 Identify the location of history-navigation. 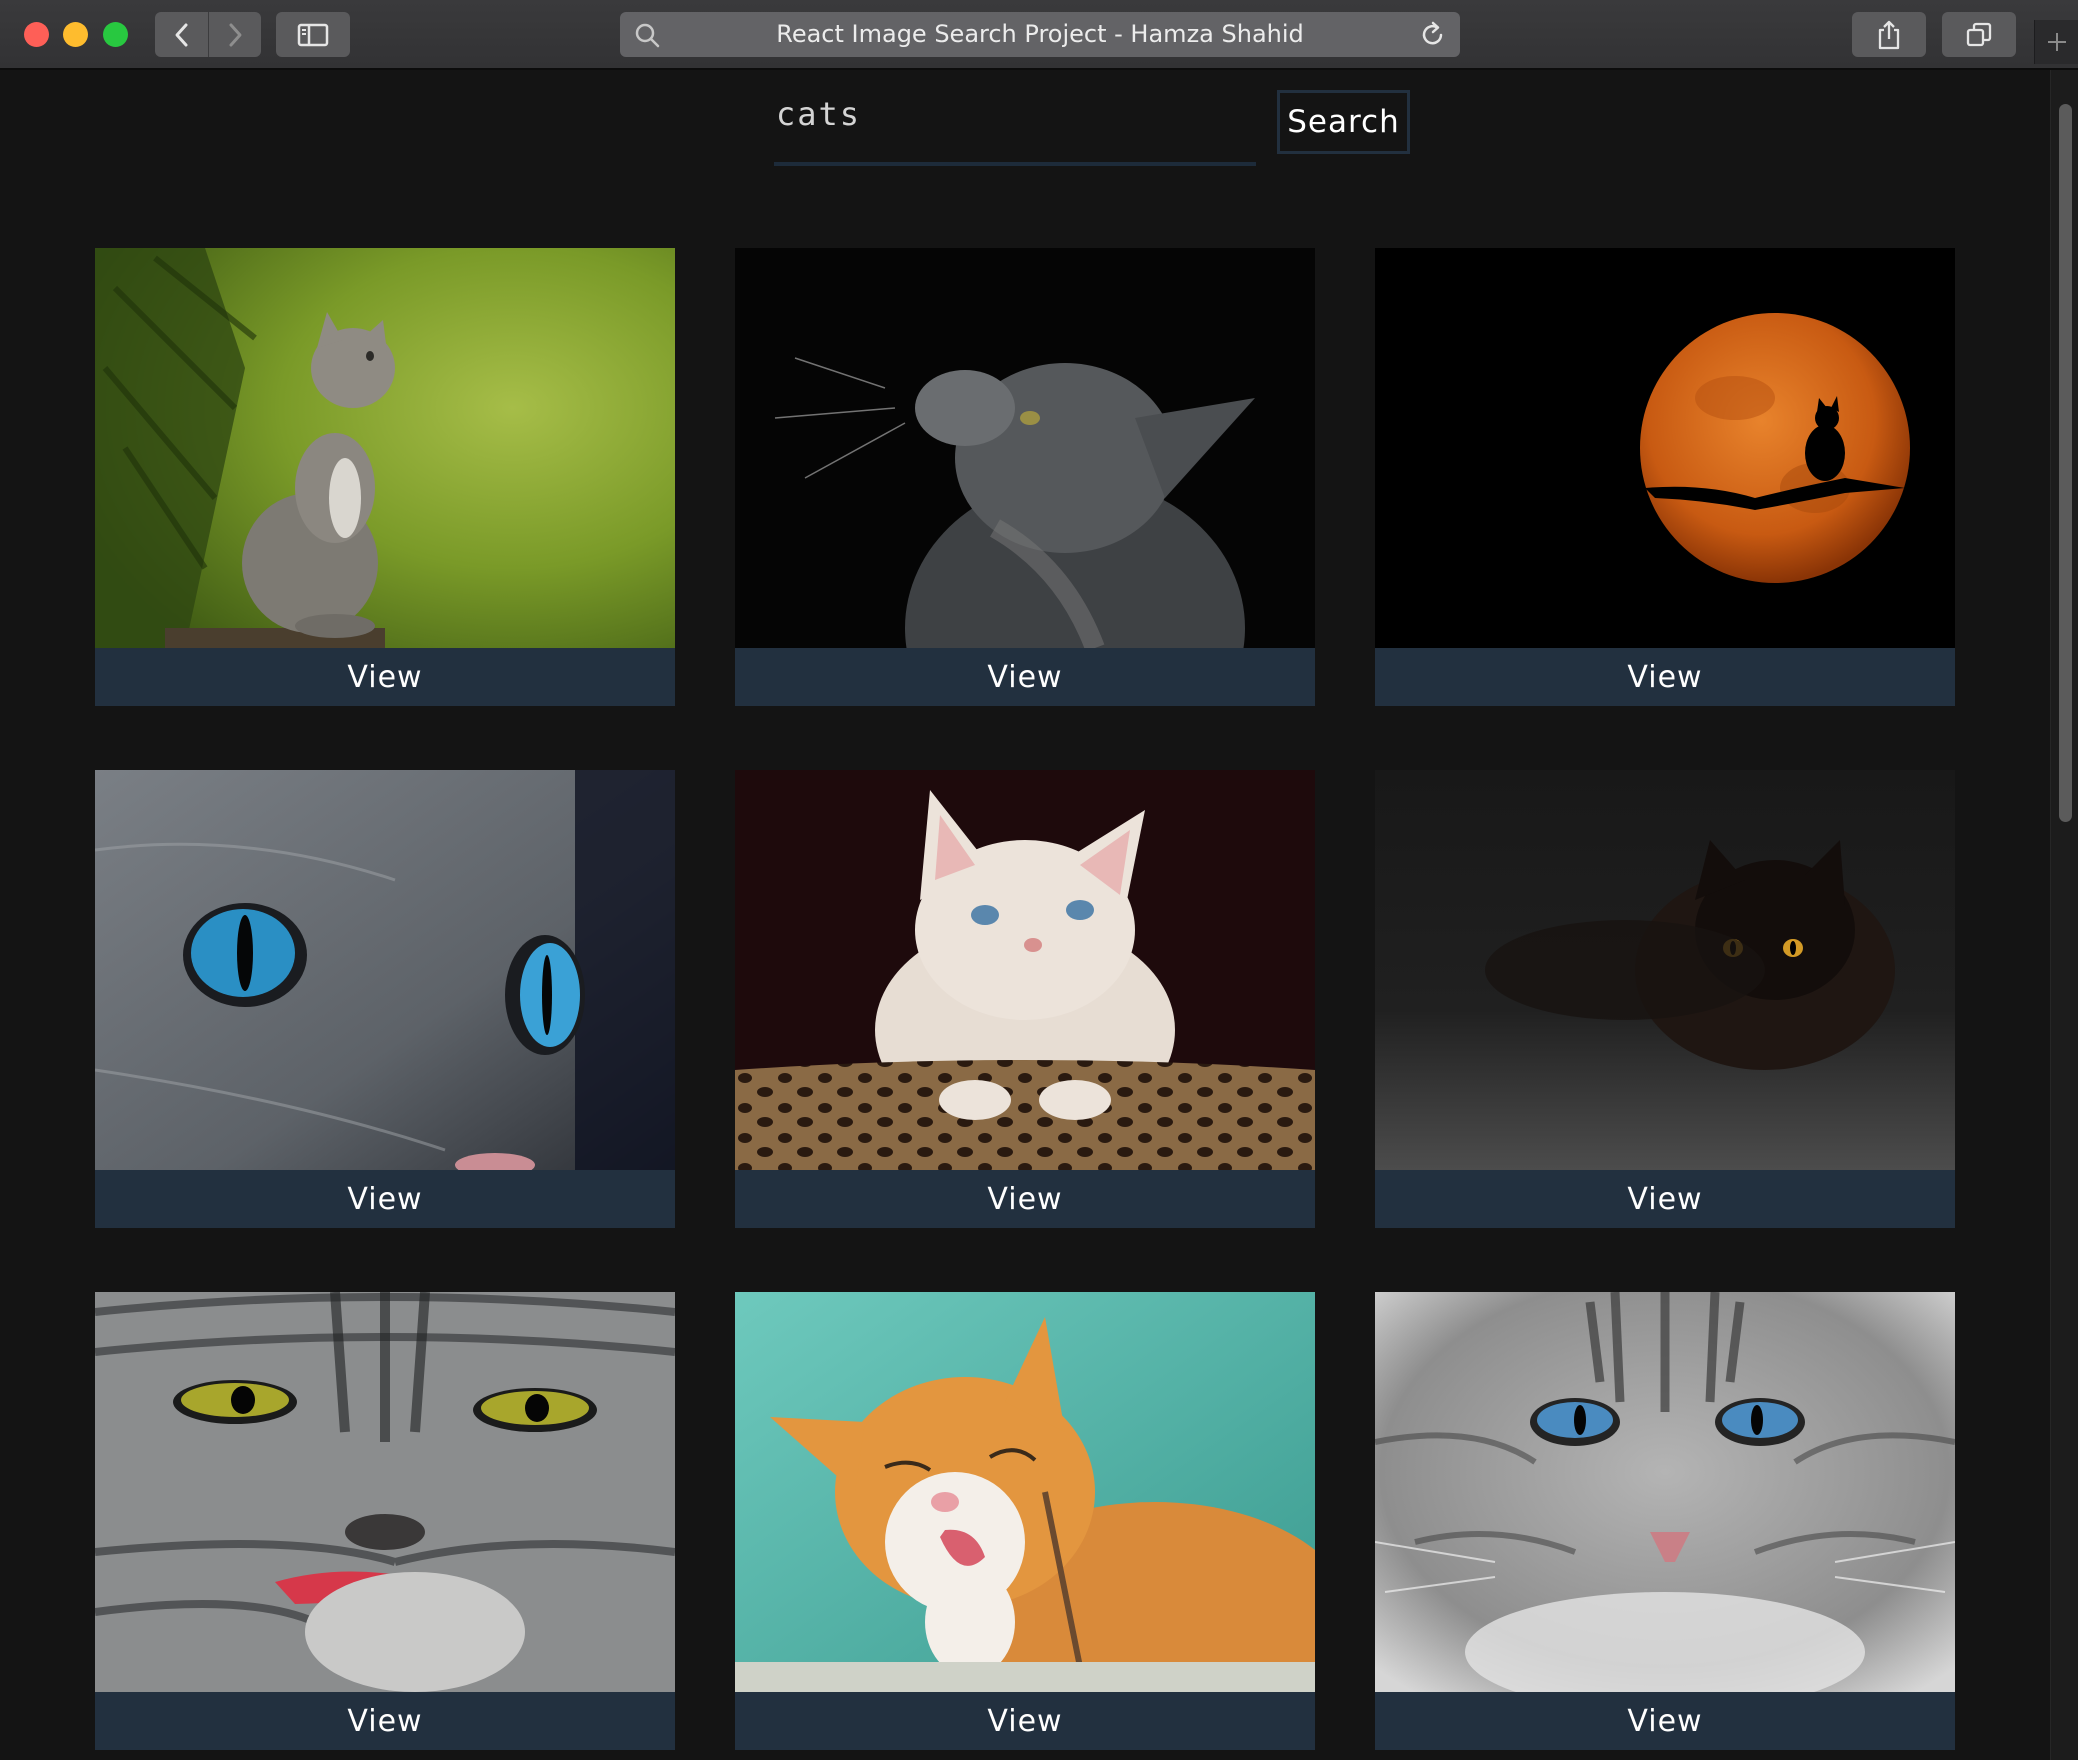
(208, 34).